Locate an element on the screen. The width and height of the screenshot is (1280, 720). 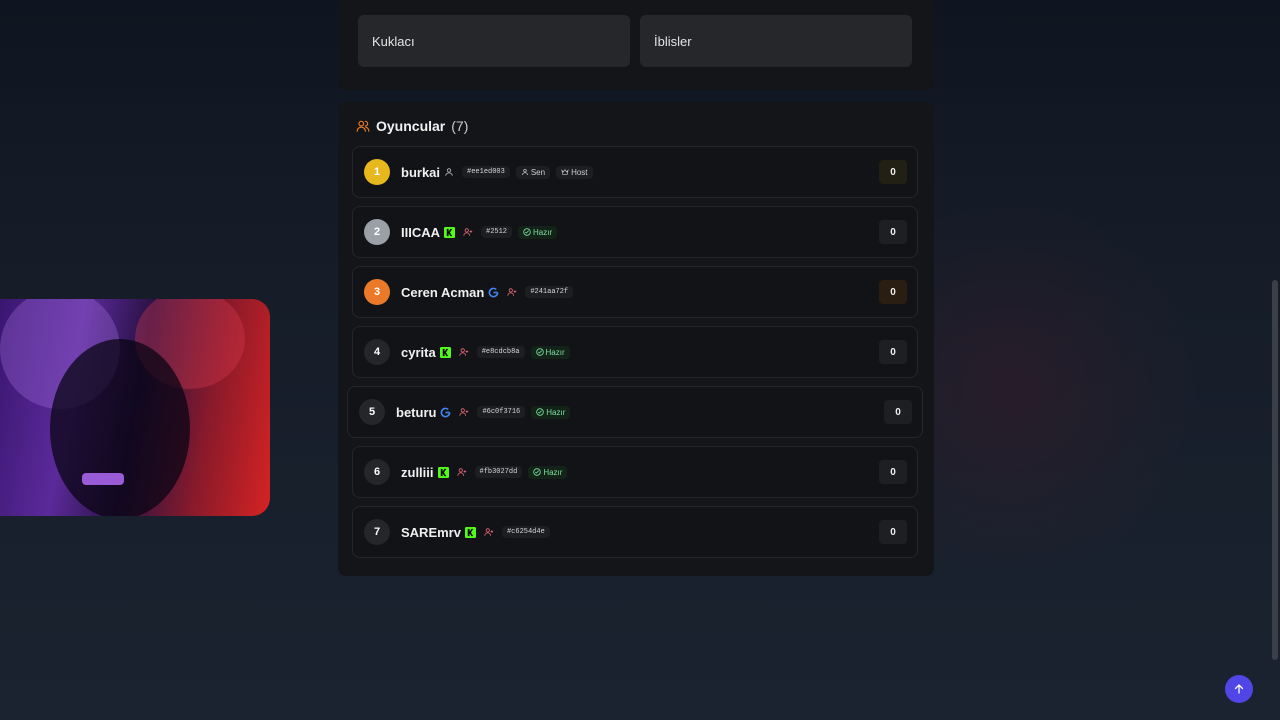
host-badge: Host is located at coordinates (574, 172).